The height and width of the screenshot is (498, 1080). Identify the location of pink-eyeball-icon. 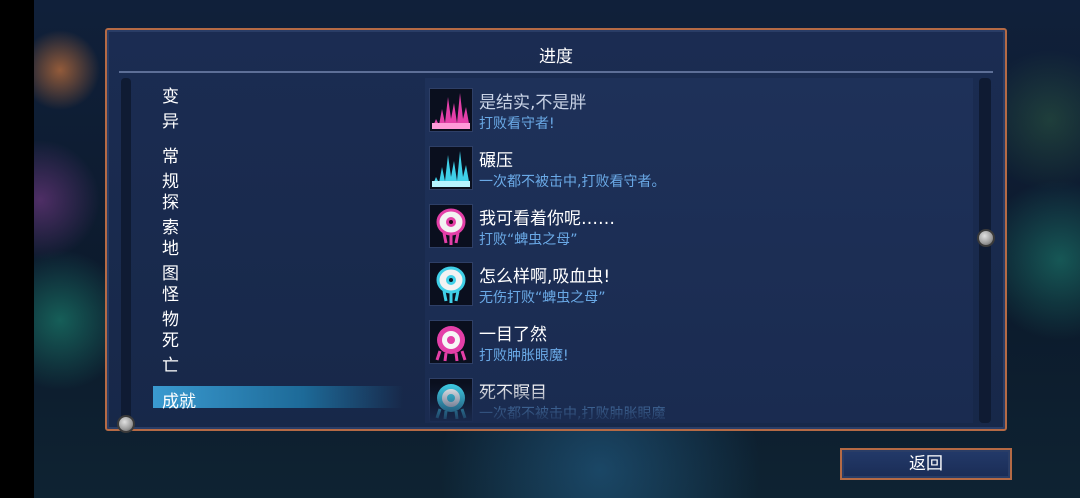
(451, 342).